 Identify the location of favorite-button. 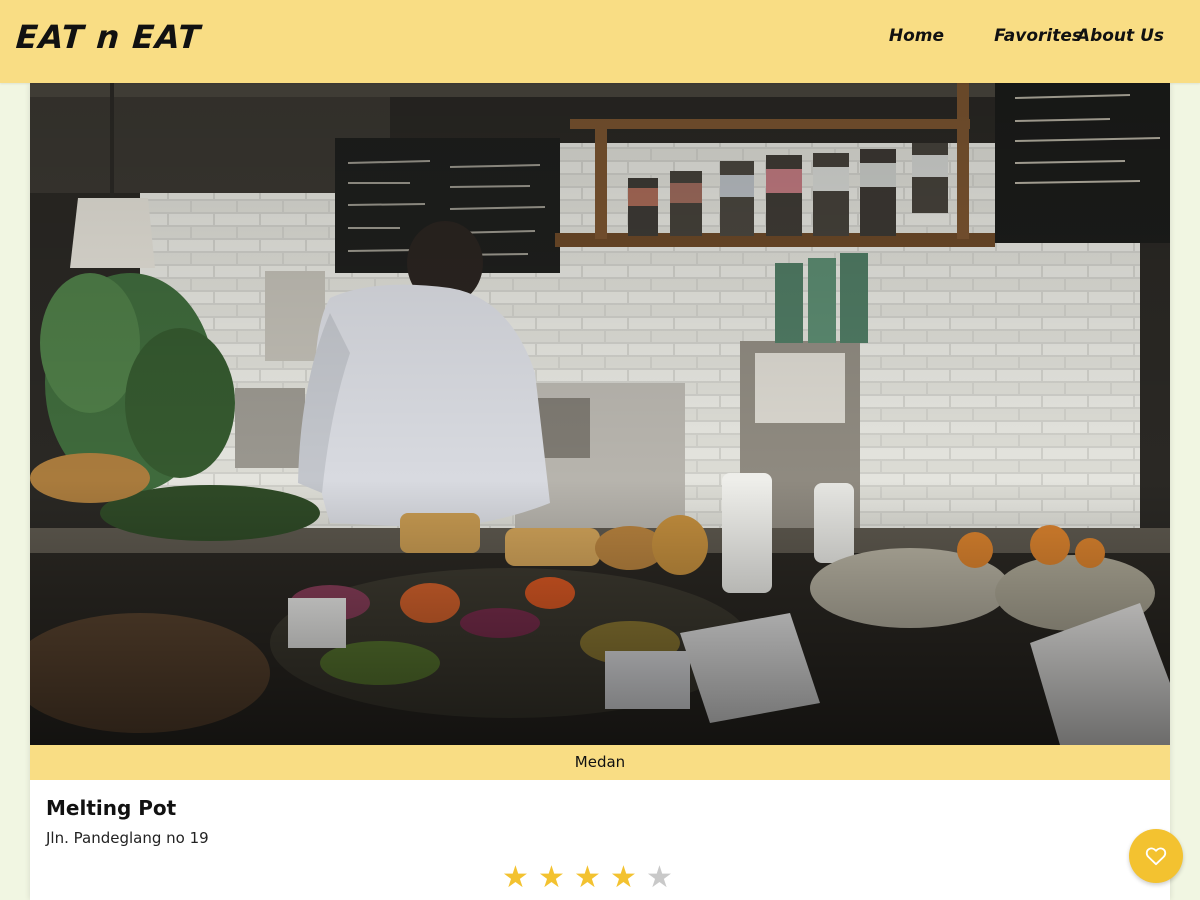
(1156, 856).